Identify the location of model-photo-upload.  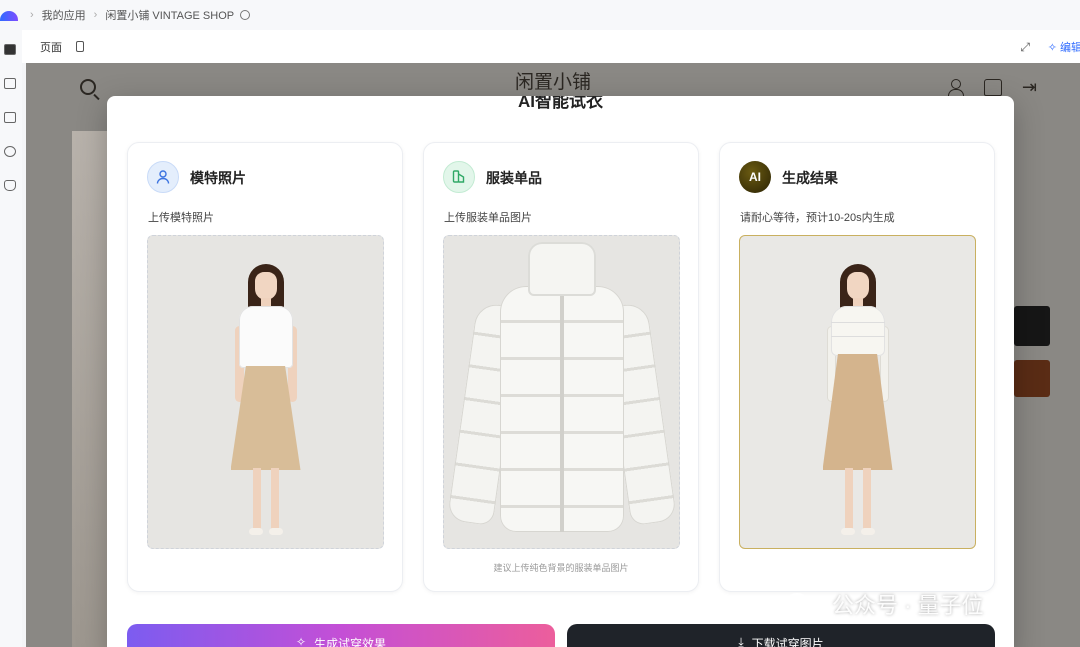
(265, 392).